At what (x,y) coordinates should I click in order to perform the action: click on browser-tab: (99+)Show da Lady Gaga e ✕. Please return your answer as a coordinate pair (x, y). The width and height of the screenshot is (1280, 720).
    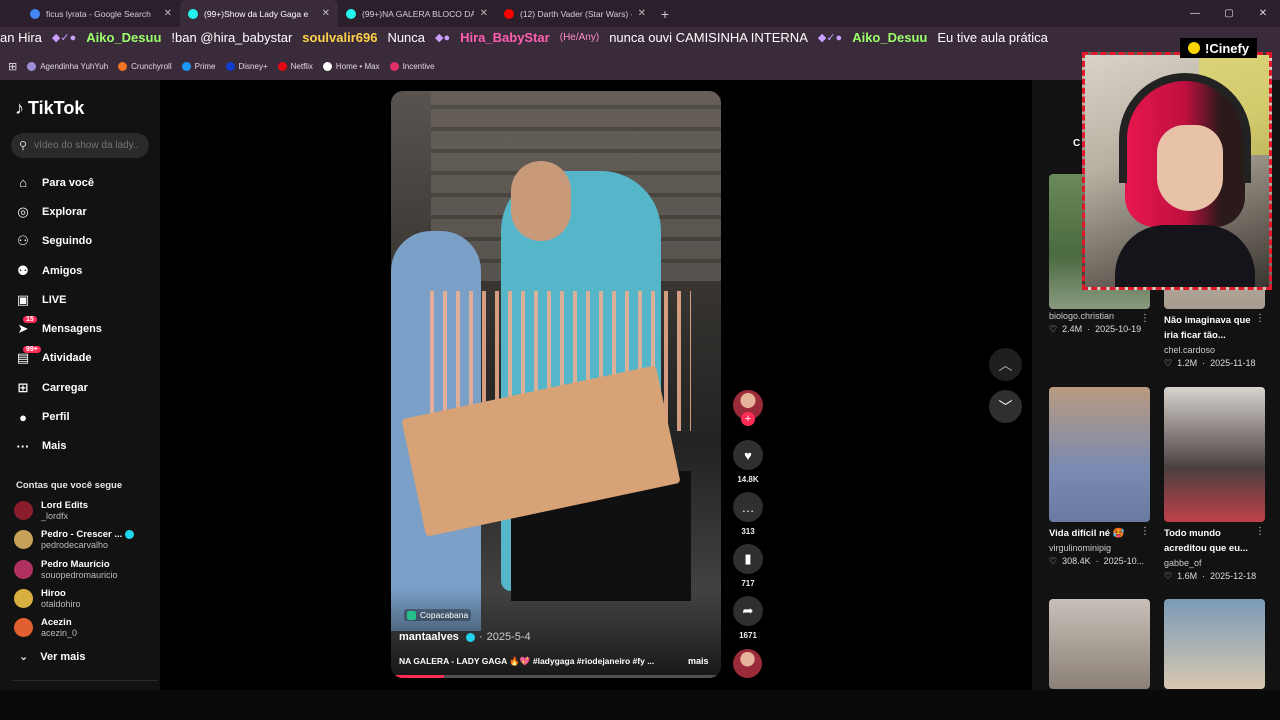
    Looking at the image, I should click on (259, 13).